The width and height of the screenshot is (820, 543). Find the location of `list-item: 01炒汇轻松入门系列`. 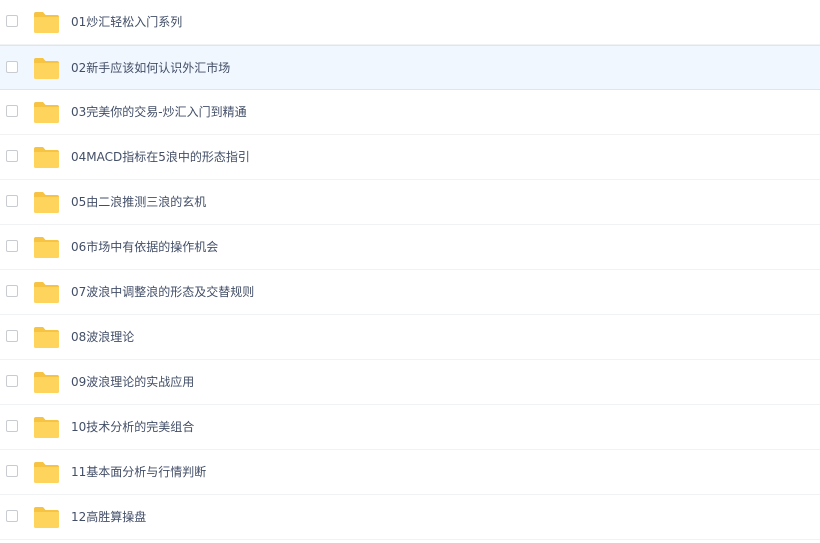

list-item: 01炒汇轻松入门系列 is located at coordinates (410, 22).